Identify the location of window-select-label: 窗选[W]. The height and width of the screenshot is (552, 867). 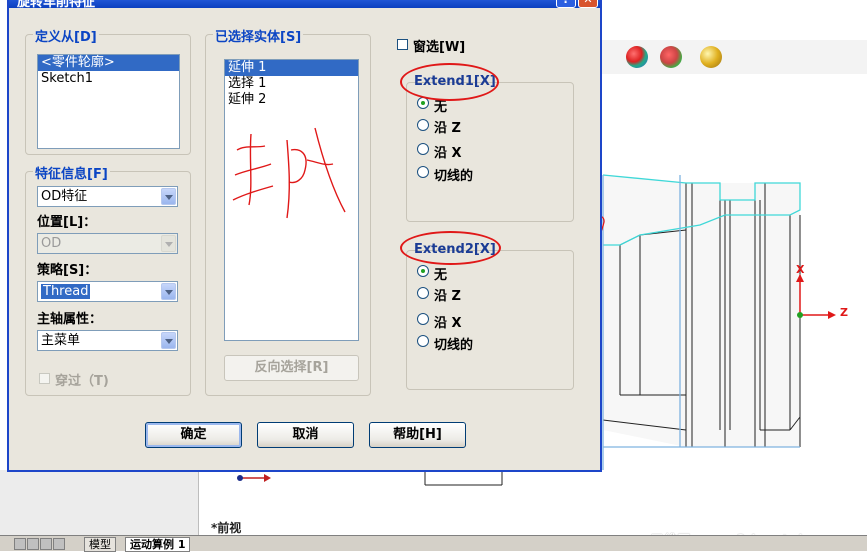
(439, 47).